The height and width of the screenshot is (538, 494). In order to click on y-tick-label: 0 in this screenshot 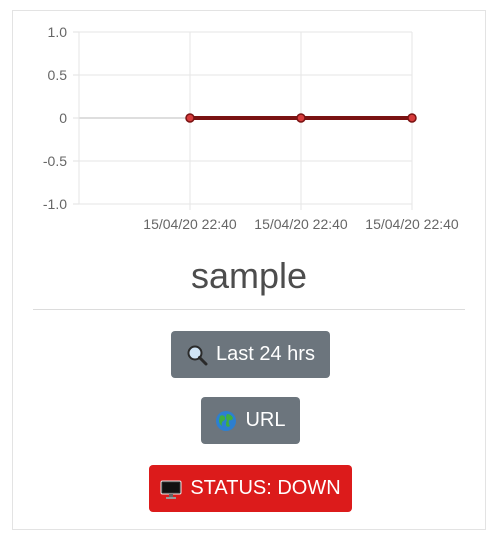, I will do `click(63, 118)`.